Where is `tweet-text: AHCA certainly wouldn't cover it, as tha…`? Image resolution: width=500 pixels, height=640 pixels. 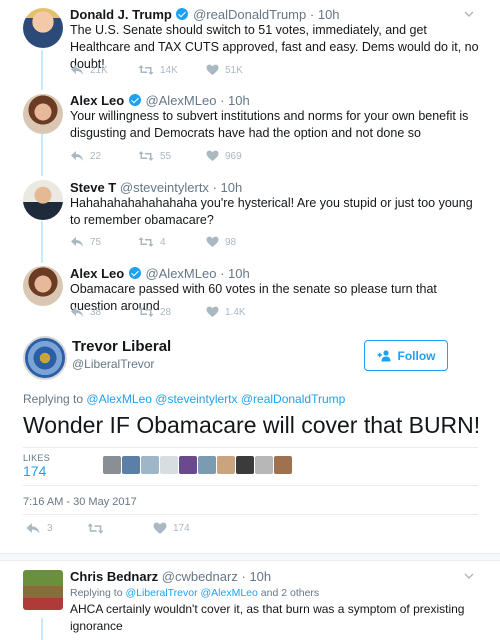
tweet-text: AHCA certainly wouldn't cover it, as tha… is located at coordinates (267, 617).